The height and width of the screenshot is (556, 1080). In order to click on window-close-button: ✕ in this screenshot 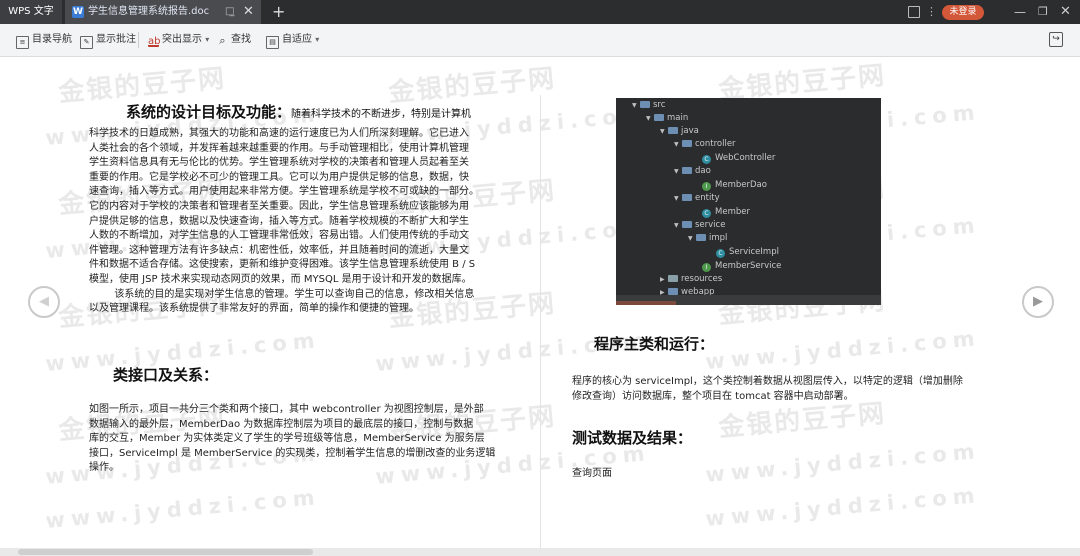, I will do `click(1065, 12)`.